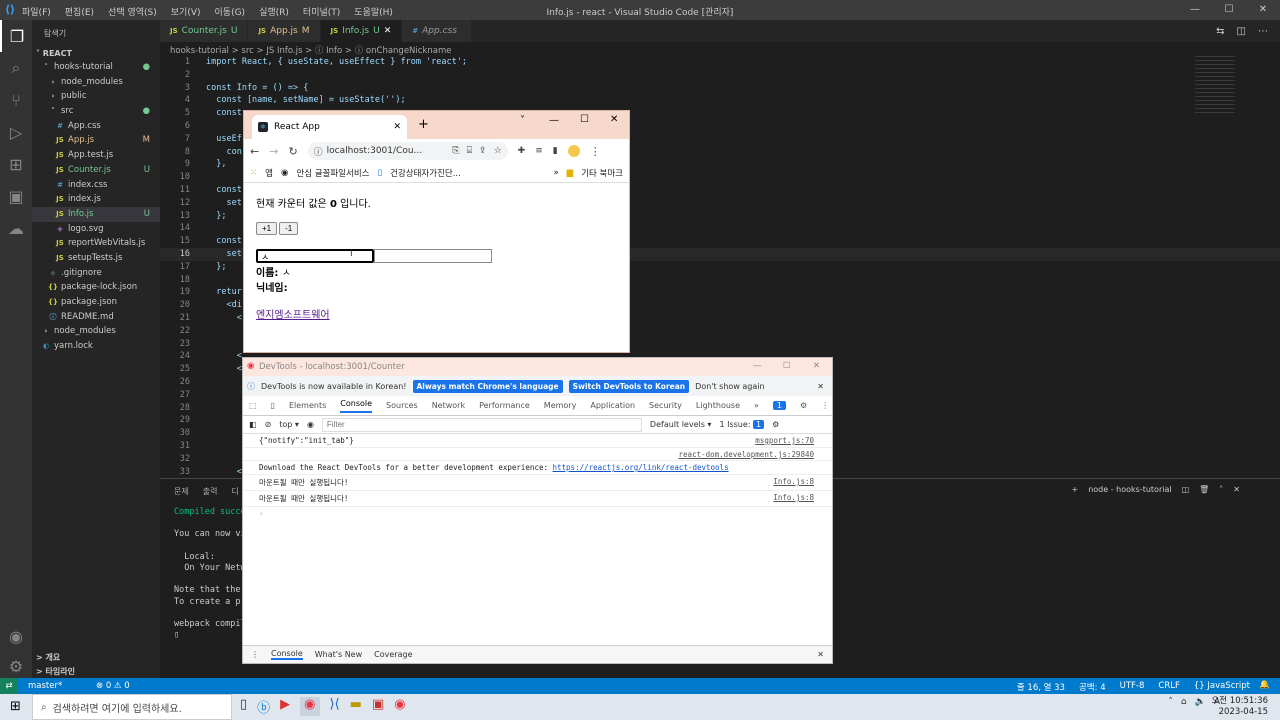  Describe the element at coordinates (307, 405) in the screenshot. I see `devtools-tab: Elements` at that location.